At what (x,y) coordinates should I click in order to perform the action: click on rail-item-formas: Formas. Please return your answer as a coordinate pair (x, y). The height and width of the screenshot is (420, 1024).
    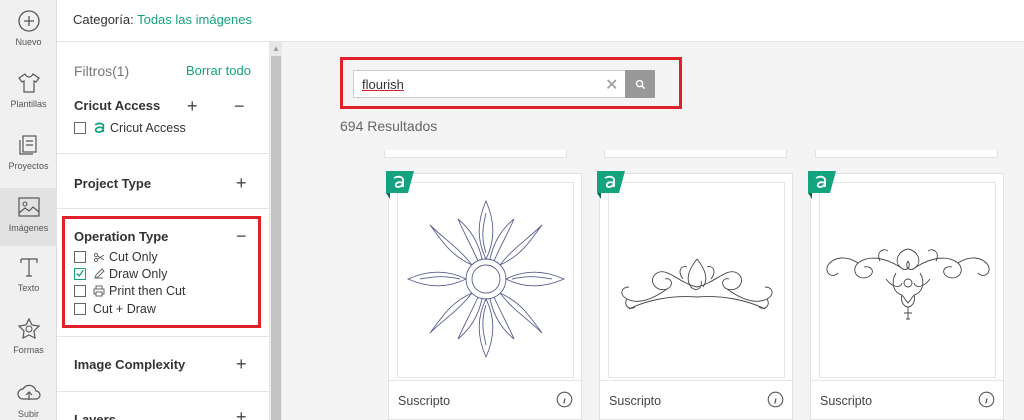
    Looking at the image, I should click on (28, 345).